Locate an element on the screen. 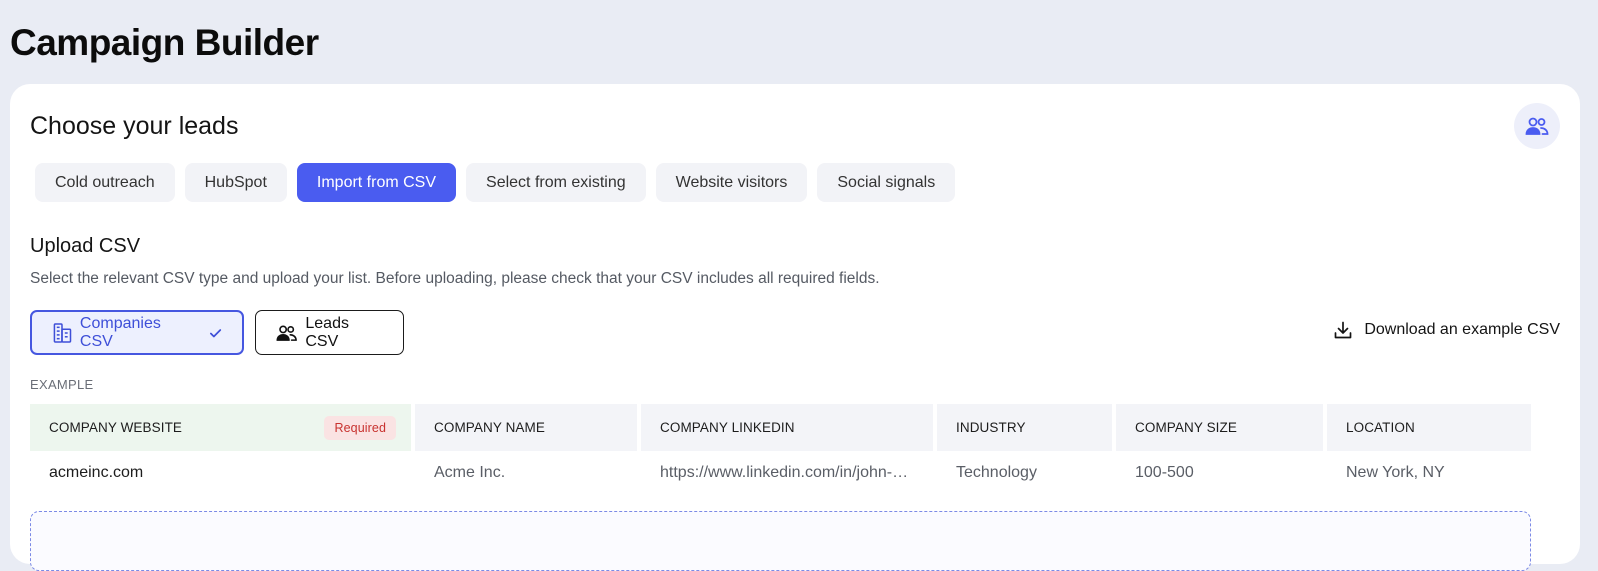  column-header-industry: INDUSTRY is located at coordinates (1024, 427).